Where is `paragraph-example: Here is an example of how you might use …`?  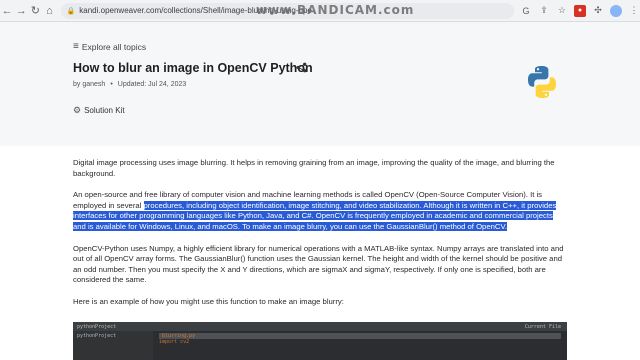
paragraph-example: Here is an example of how you might use … is located at coordinates (208, 301).